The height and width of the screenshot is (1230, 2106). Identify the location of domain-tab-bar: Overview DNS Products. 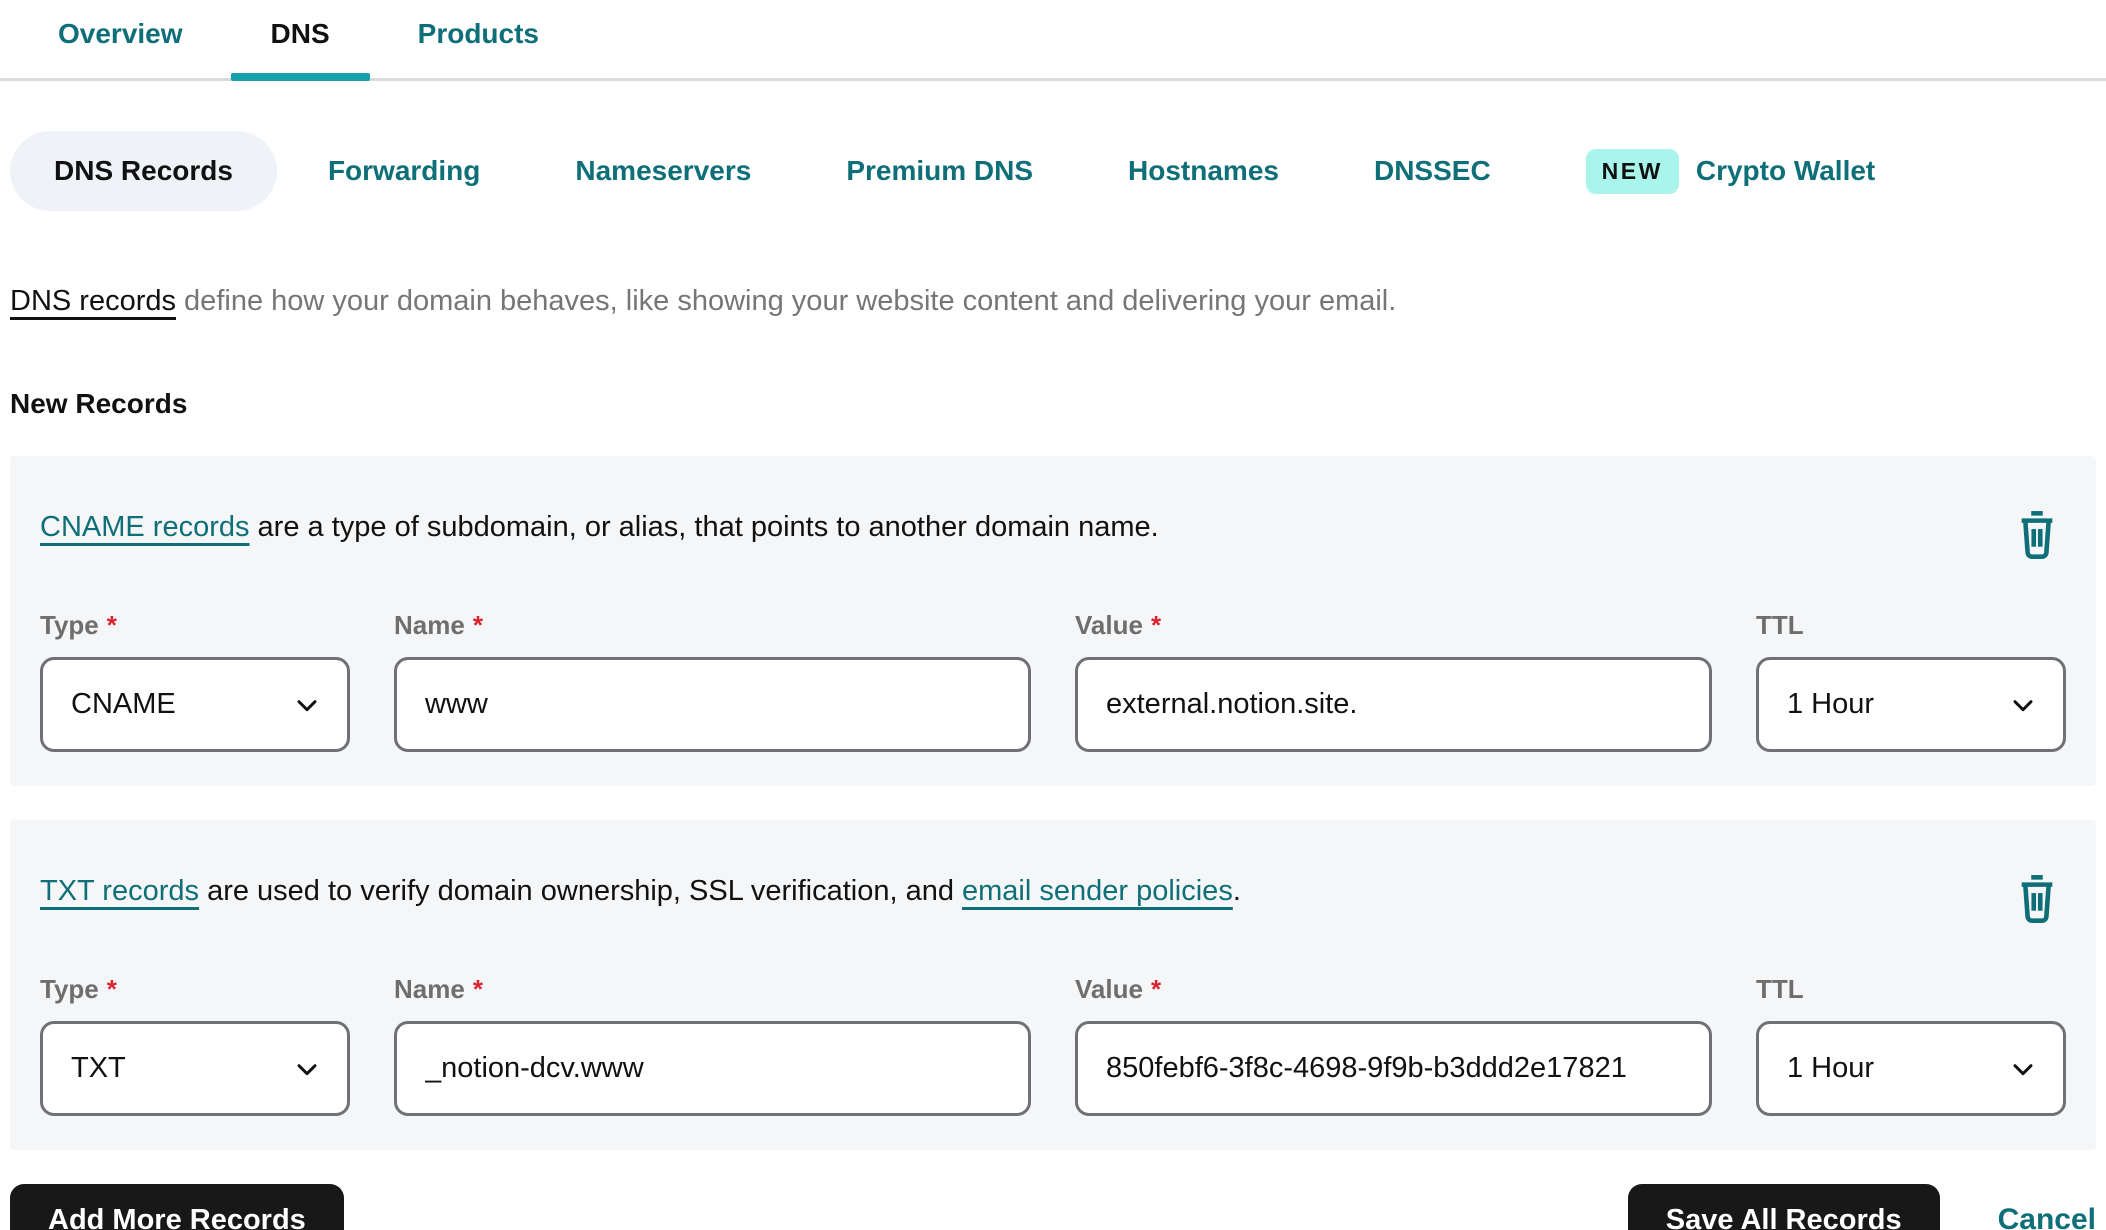
(1053, 40).